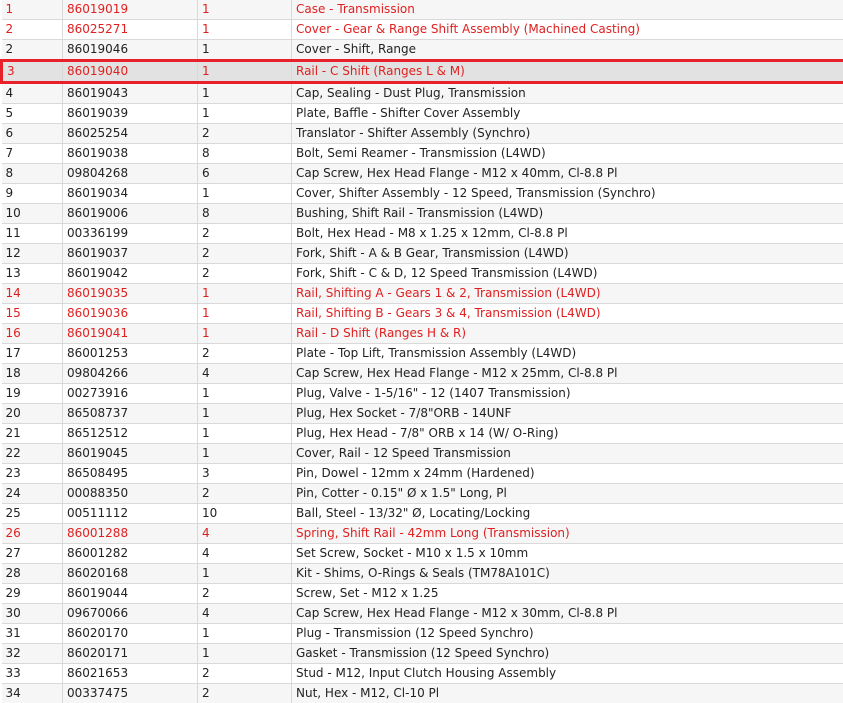 Image resolution: width=843 pixels, height=703 pixels. What do you see at coordinates (567, 594) in the screenshot?
I see `description-cell: Screw, Set - M12 x 1.25` at bounding box center [567, 594].